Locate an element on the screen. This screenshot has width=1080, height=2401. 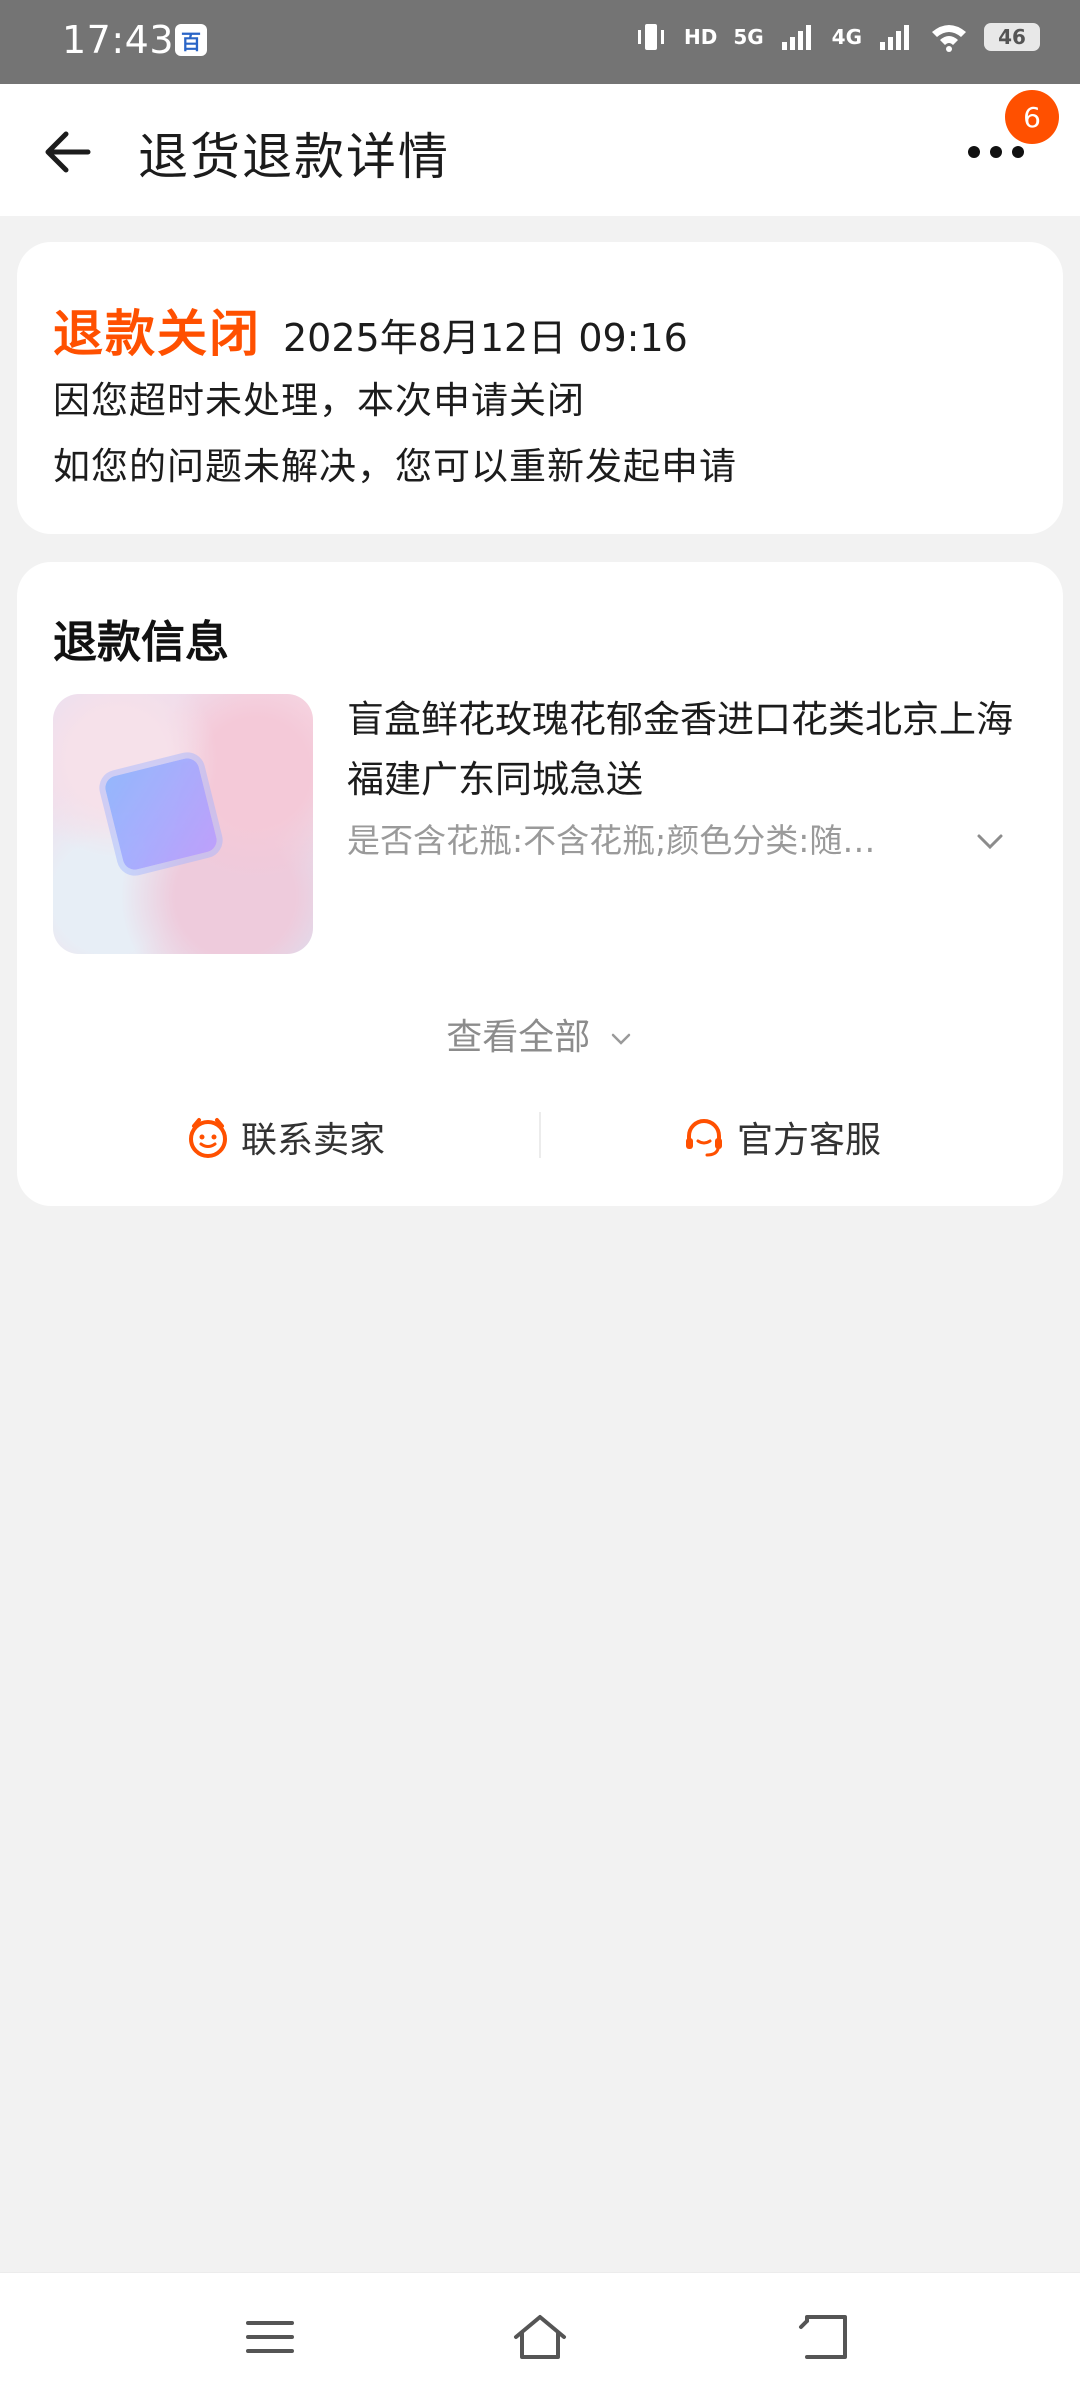
status-line: 退款关闭 2025年8月12日 09:16 is located at coordinates (370, 330).